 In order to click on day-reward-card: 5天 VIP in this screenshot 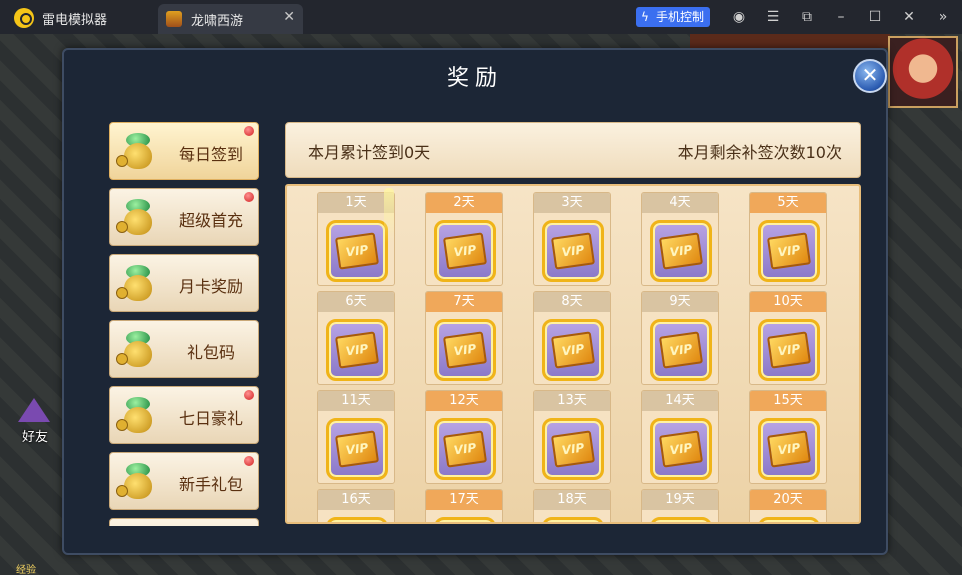, I will do `click(788, 239)`.